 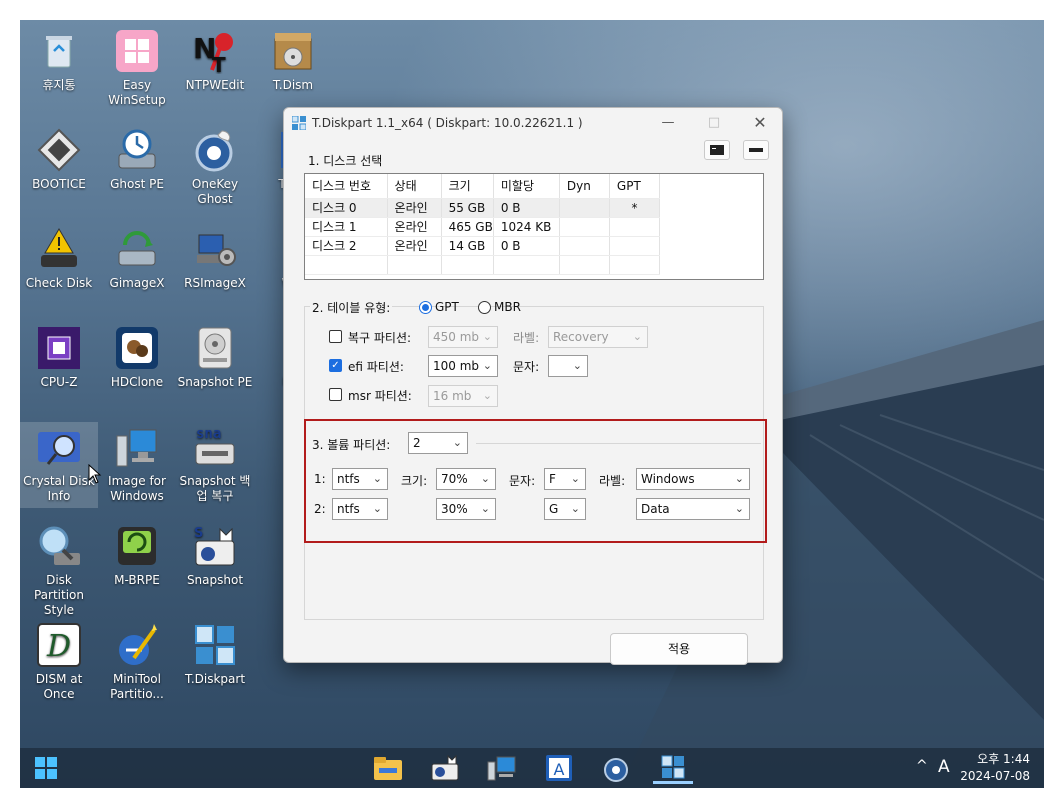 I want to click on efi-letter-label: 문자:, so click(x=526, y=367).